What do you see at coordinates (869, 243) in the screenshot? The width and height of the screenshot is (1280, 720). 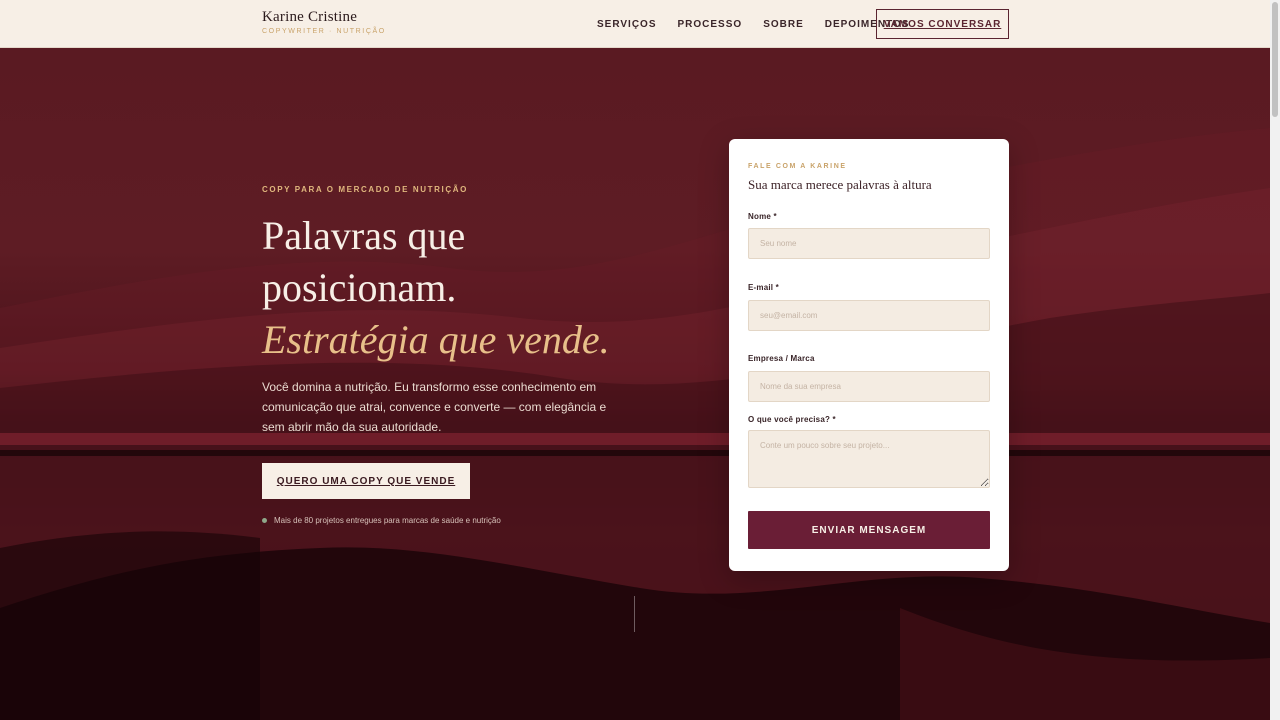 I see `name-input` at bounding box center [869, 243].